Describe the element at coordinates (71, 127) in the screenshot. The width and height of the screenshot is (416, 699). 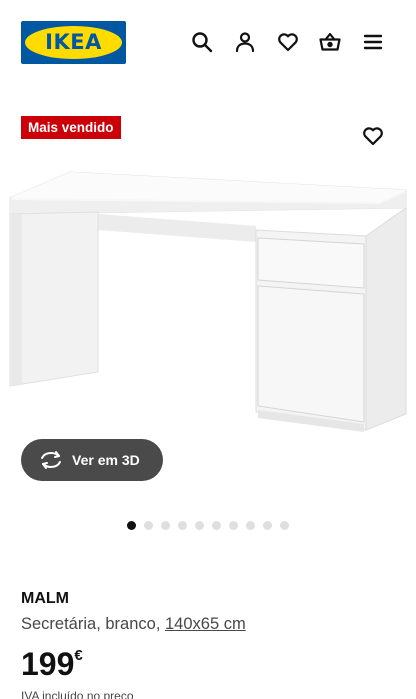
I see `bestseller-badge: Mais vendido` at that location.